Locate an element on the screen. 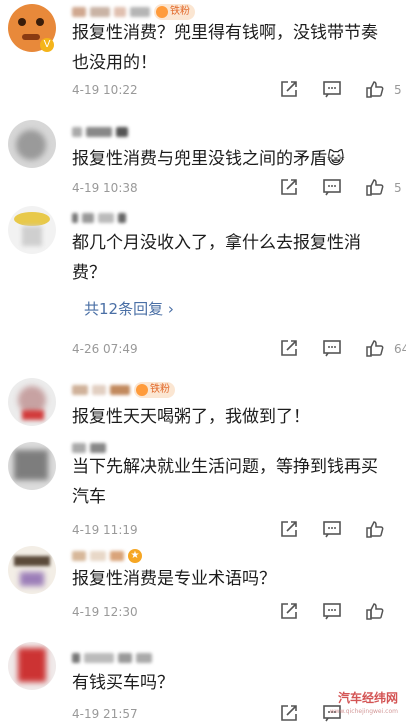  badge-icon: ★ is located at coordinates (135, 556).